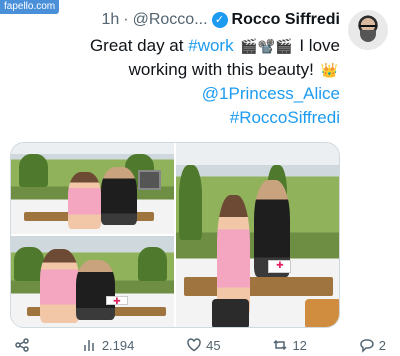  What do you see at coordinates (286, 20) in the screenshot?
I see `display-name: Rocco Siffredi` at bounding box center [286, 20].